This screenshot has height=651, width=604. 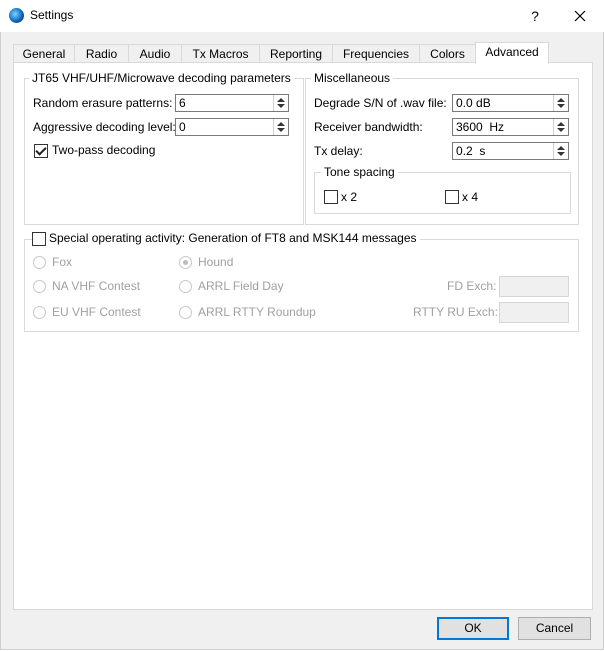 I want to click on close-button, so click(x=580, y=16).